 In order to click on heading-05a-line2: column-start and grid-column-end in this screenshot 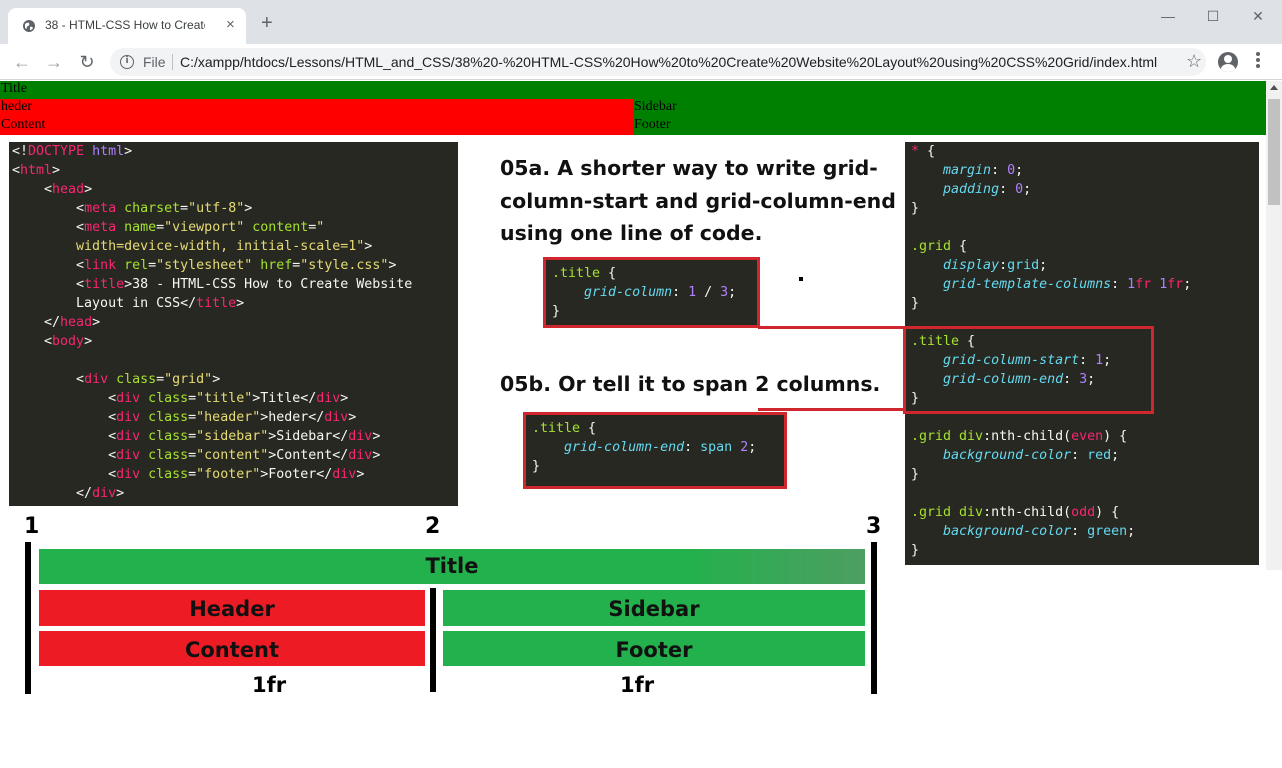, I will do `click(698, 200)`.